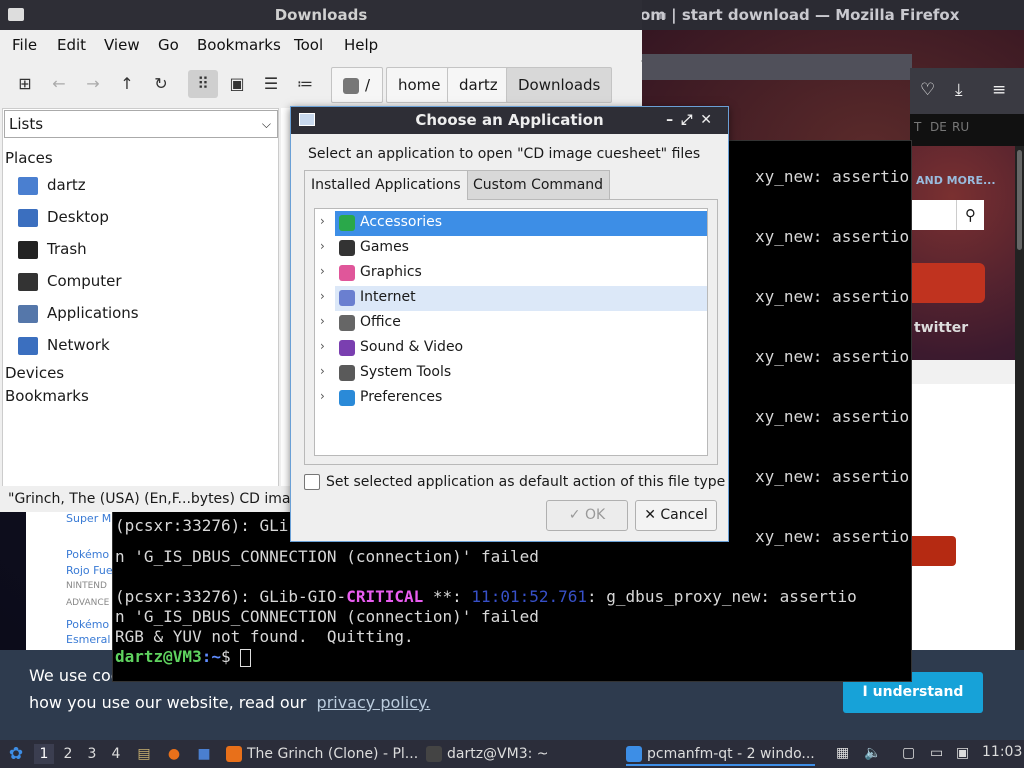  Describe the element at coordinates (28, 218) in the screenshot. I see `desktop-icon` at that location.